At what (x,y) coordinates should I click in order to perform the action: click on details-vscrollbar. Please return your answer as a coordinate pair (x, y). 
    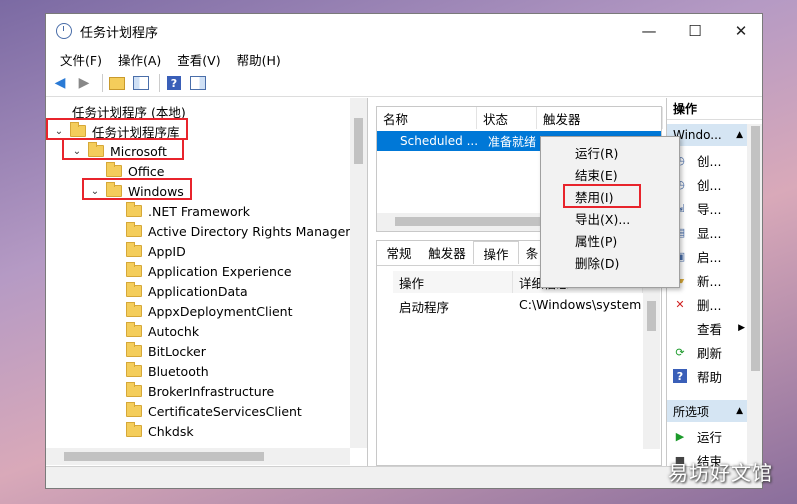
    Looking at the image, I should click on (651, 360).